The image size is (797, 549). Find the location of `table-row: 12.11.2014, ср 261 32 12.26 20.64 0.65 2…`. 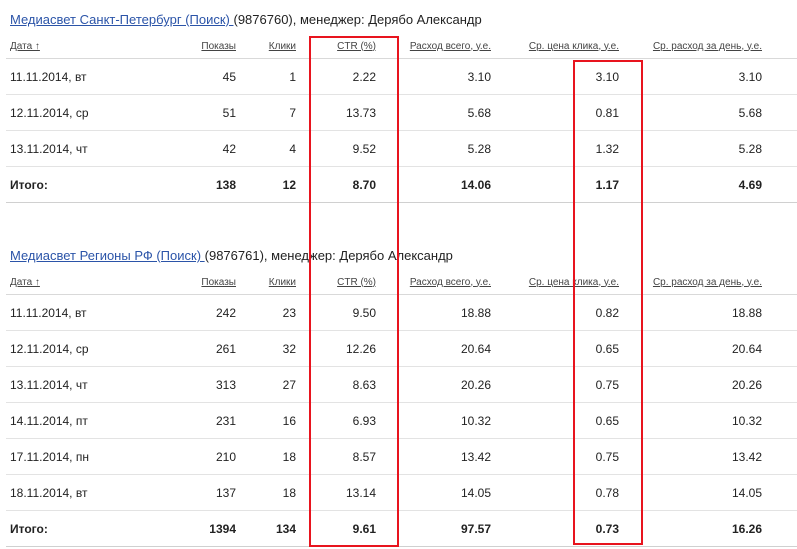

table-row: 12.11.2014, ср 261 32 12.26 20.64 0.65 2… is located at coordinates (401, 348).